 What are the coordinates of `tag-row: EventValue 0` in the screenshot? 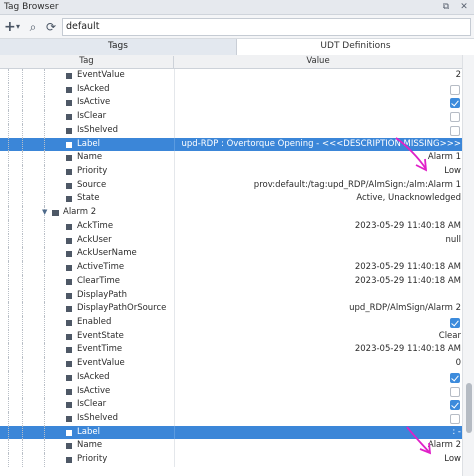 It's located at (231, 364).